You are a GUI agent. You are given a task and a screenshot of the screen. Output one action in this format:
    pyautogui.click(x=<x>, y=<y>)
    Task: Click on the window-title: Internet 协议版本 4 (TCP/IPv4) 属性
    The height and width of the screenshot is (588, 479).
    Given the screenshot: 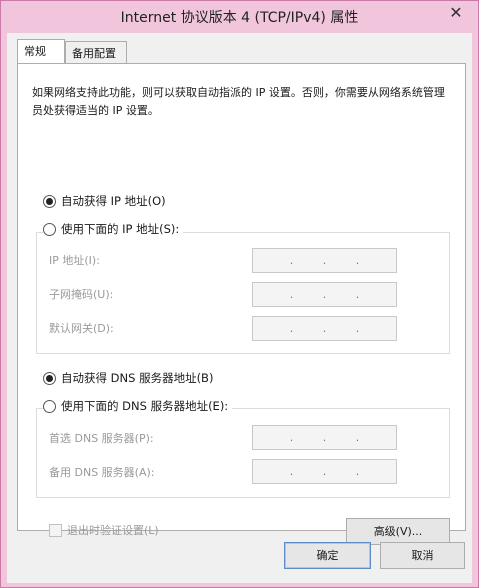 What is the action you would take?
    pyautogui.click(x=239, y=18)
    